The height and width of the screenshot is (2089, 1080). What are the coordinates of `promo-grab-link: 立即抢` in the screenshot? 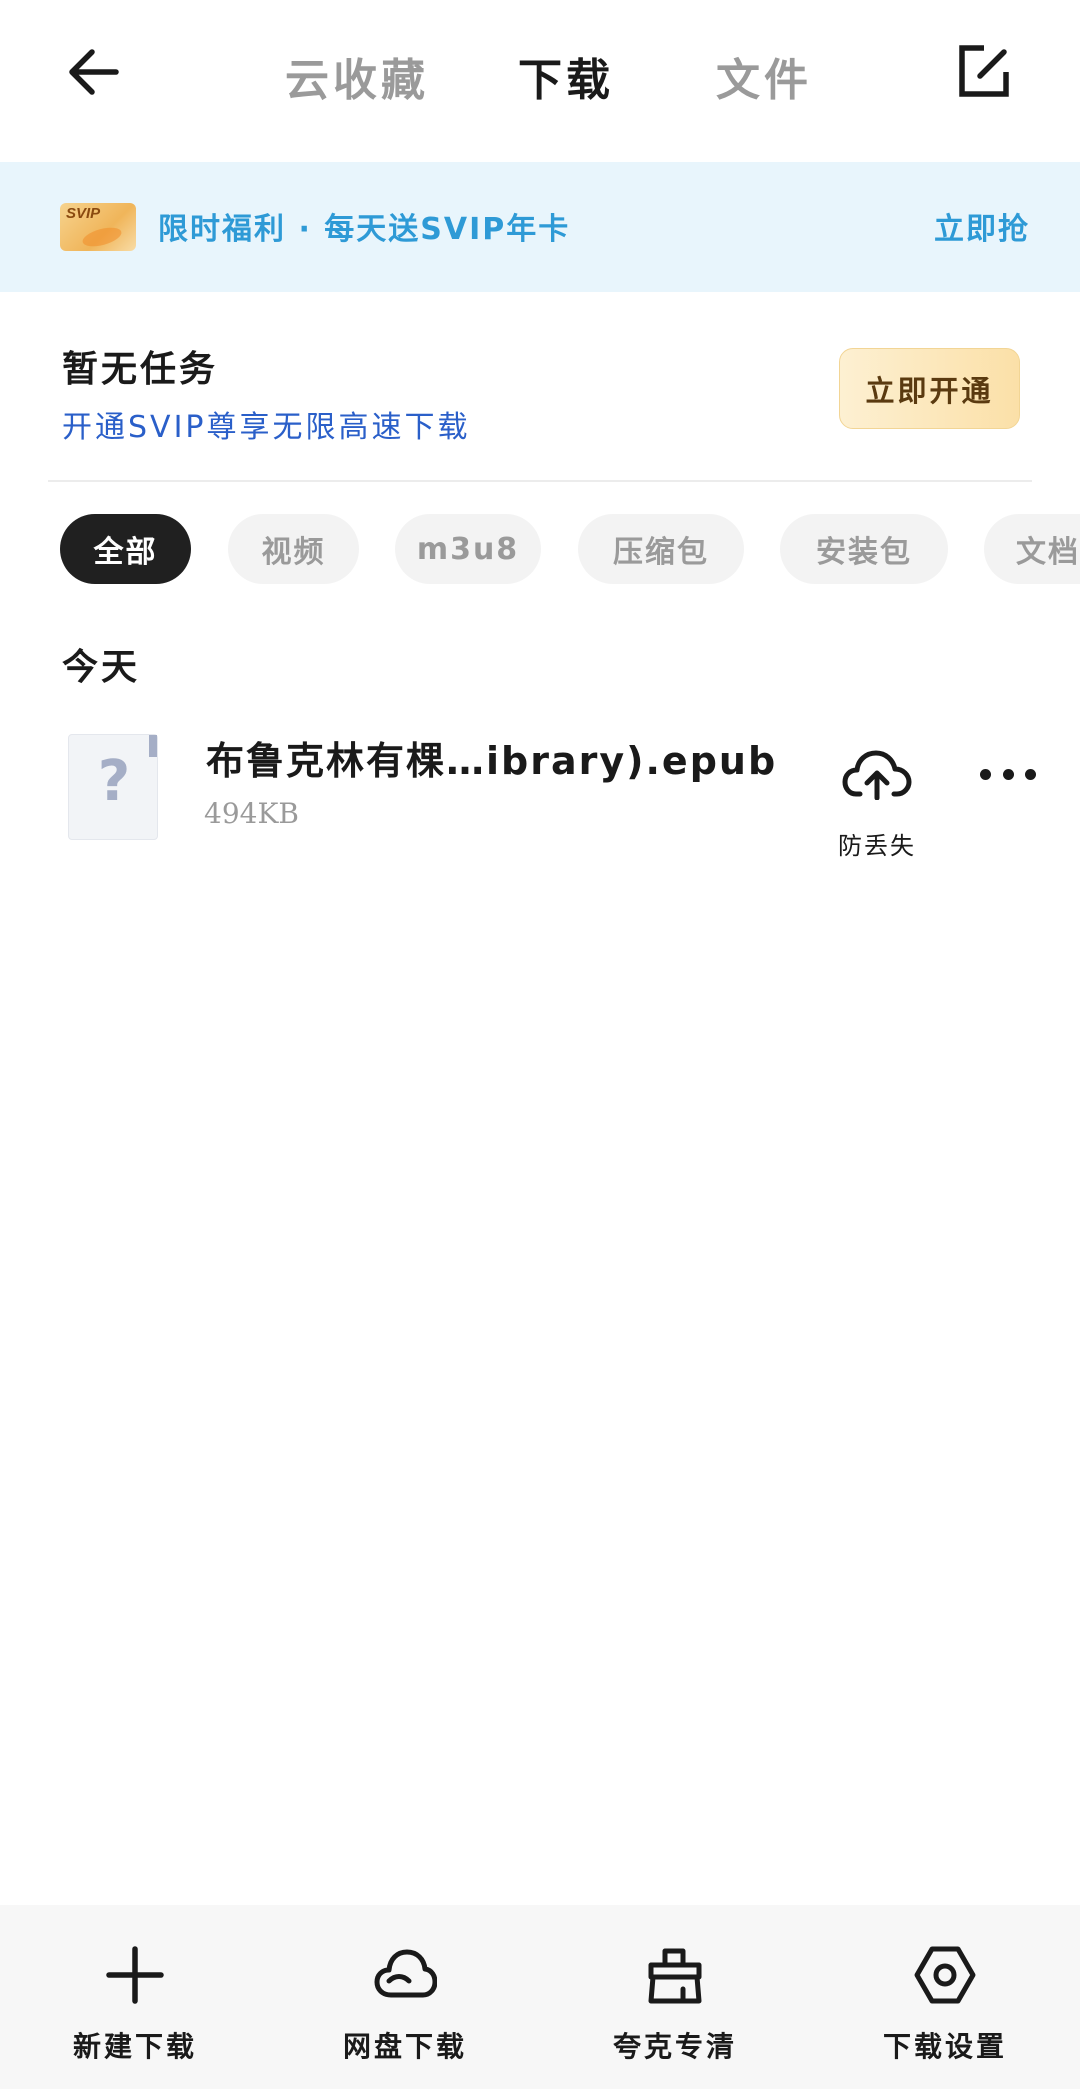 It's located at (982, 226).